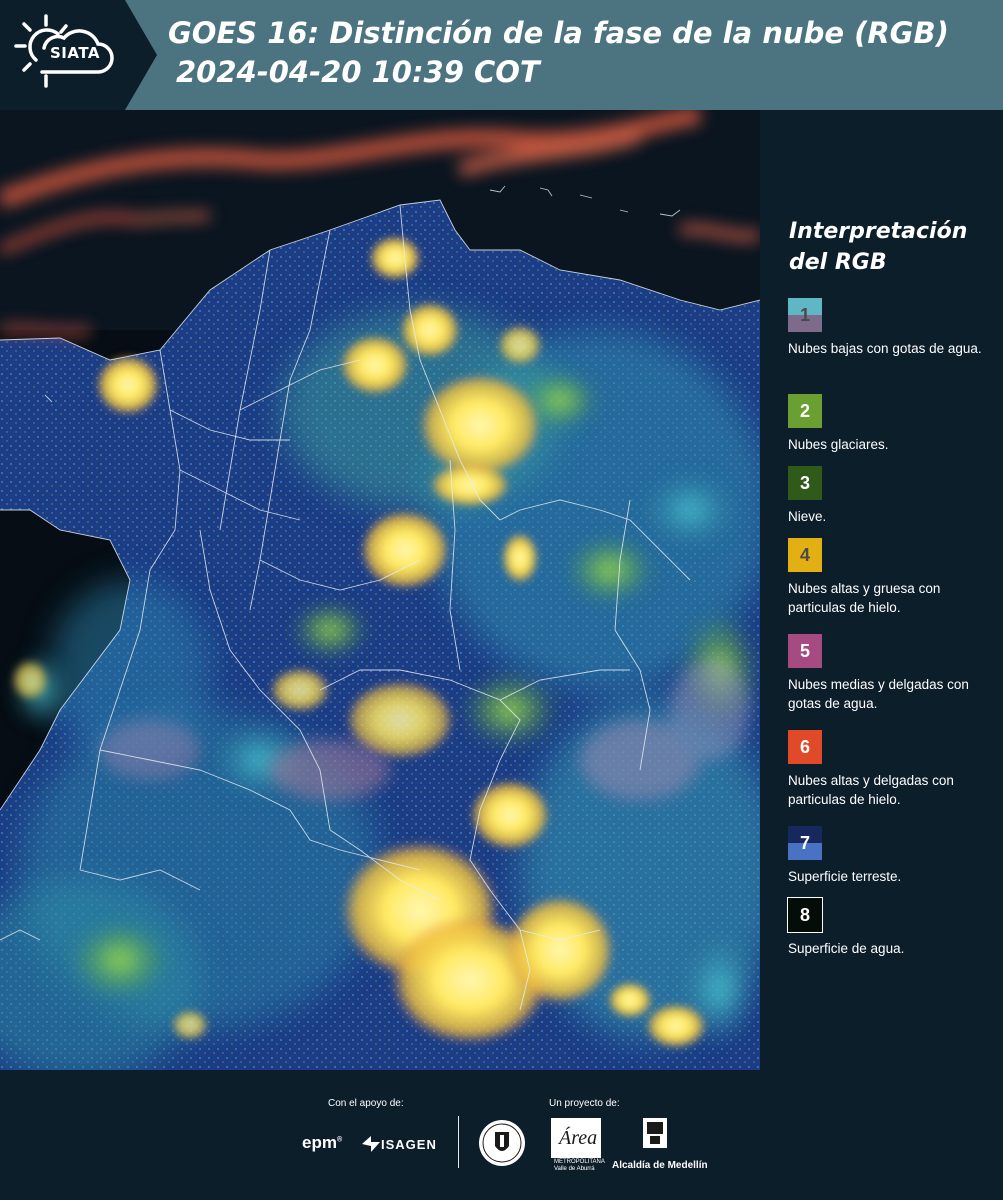  I want to click on legend-label: Superficie de agua., so click(846, 948).